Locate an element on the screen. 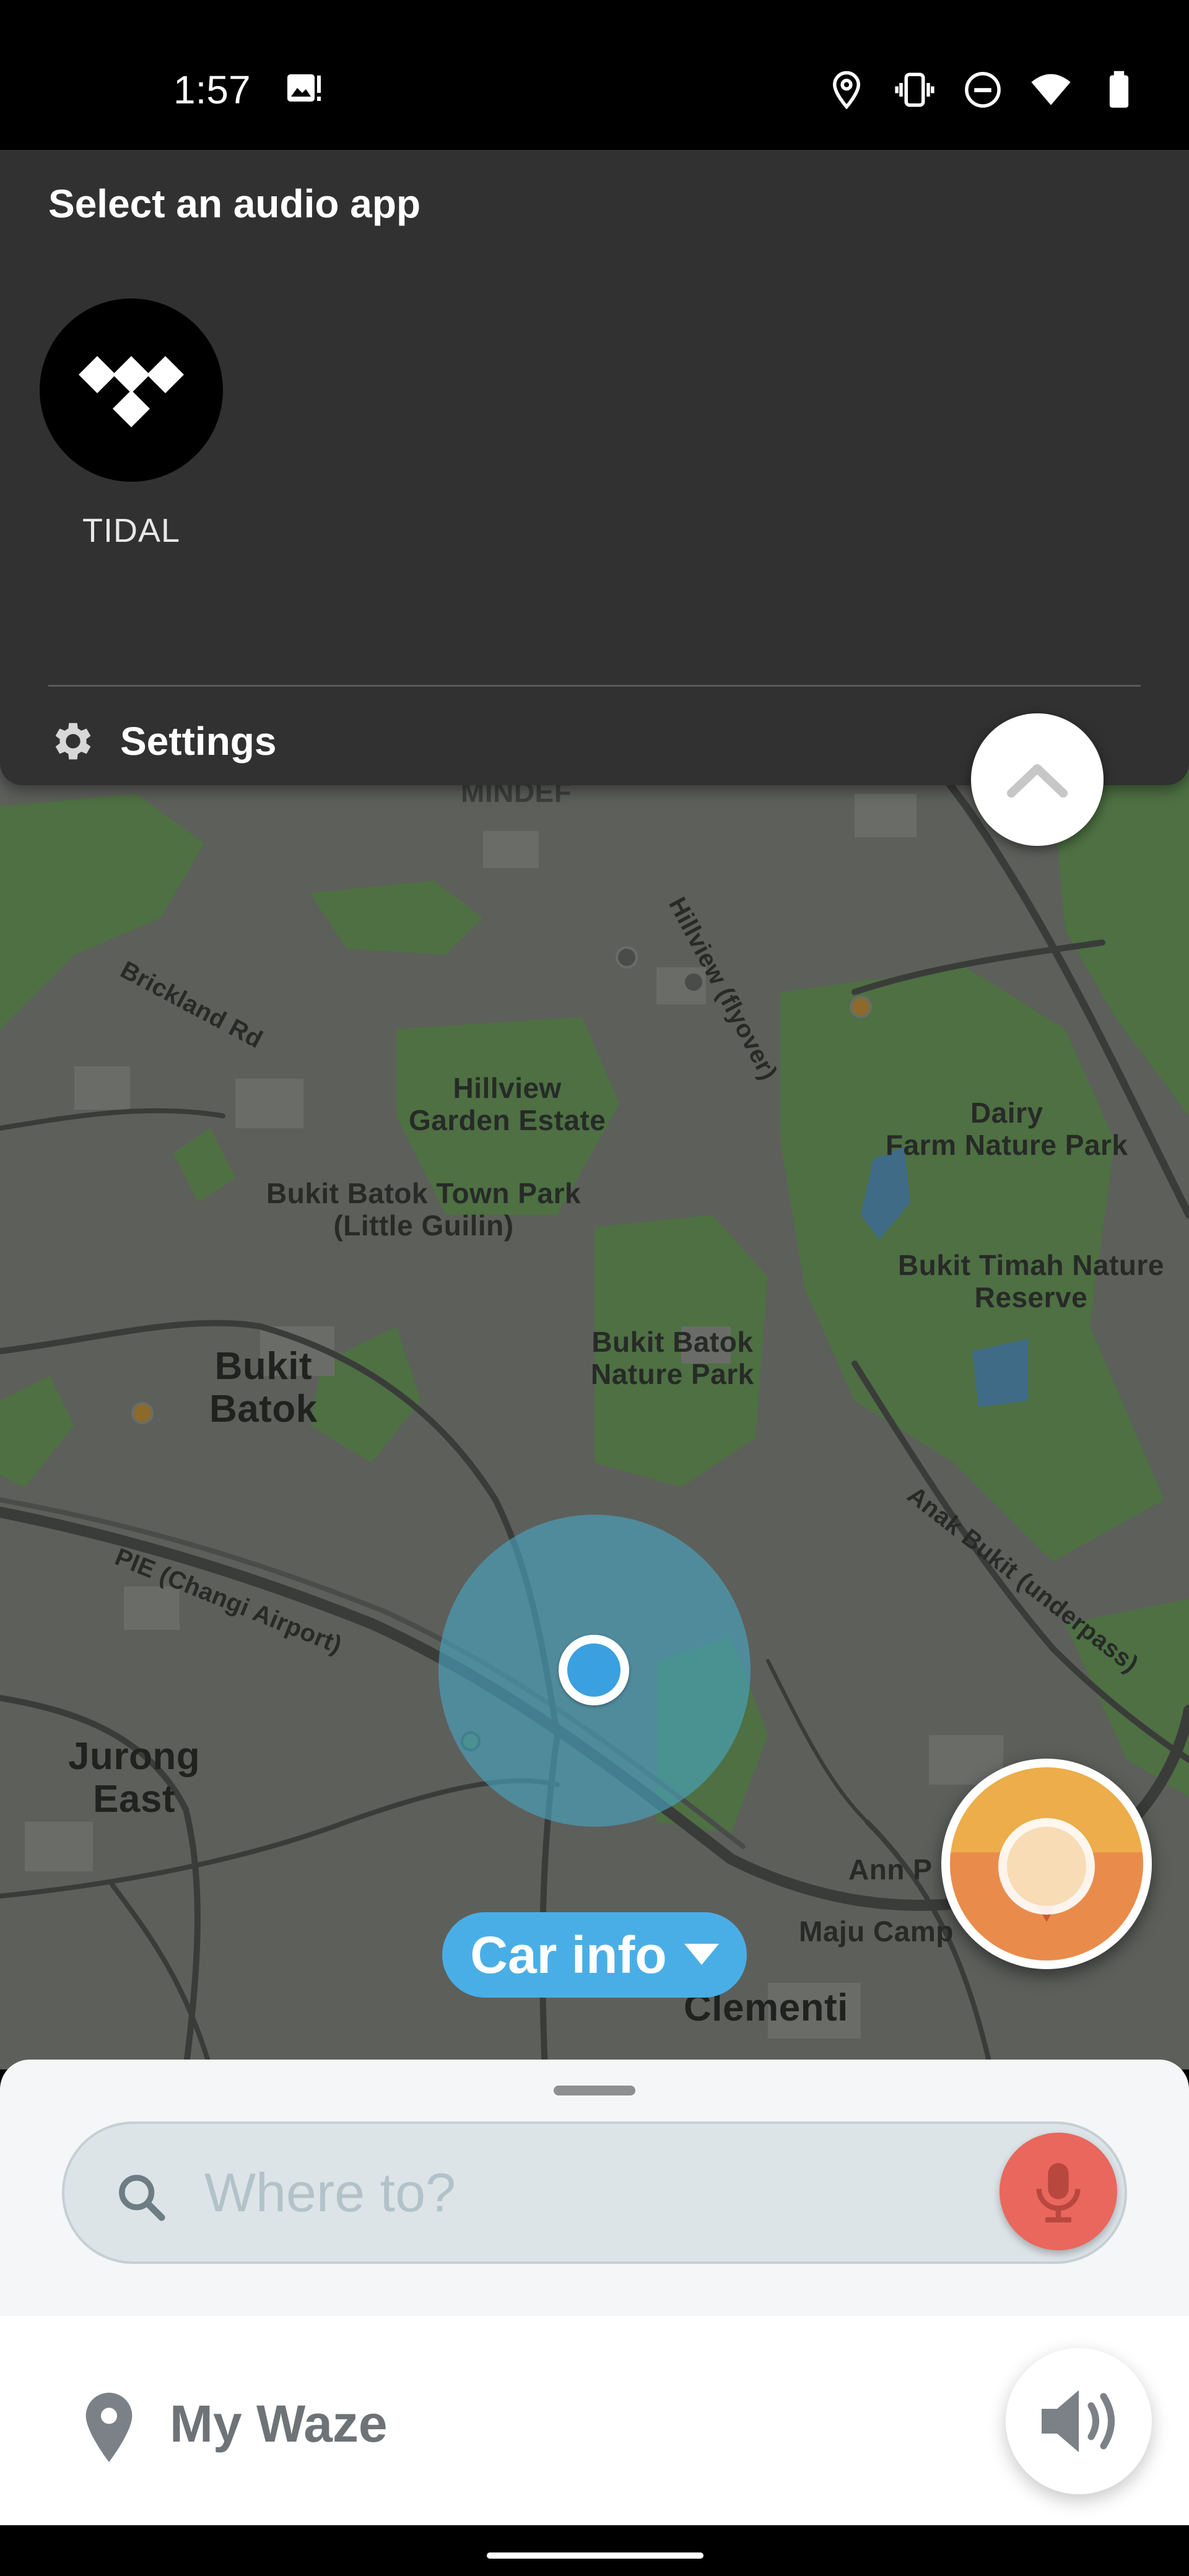 The image size is (1189, 2576). collapse-panel-button is located at coordinates (1037, 780).